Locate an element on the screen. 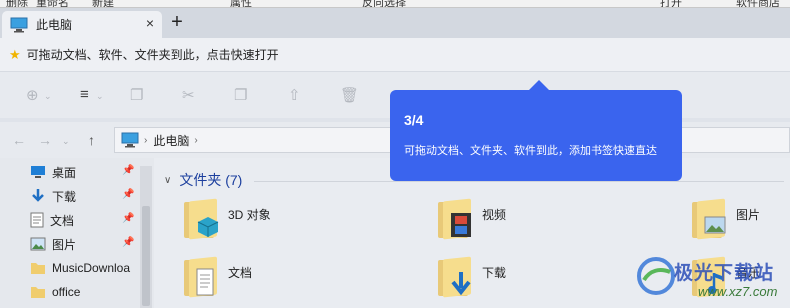 The width and height of the screenshot is (790, 308). sidebar-item-label: 文档 is located at coordinates (62, 220).